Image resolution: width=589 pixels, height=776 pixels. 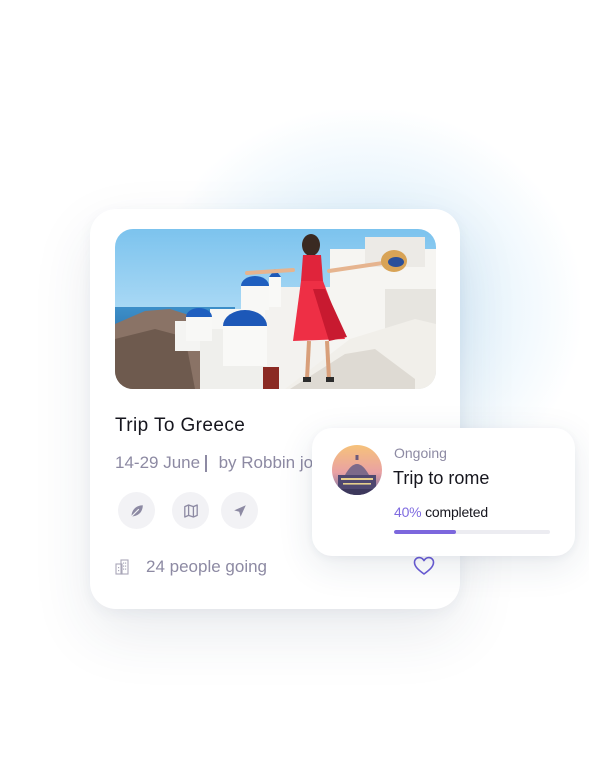 What do you see at coordinates (420, 453) in the screenshot?
I see `trip-status: Ongoing` at bounding box center [420, 453].